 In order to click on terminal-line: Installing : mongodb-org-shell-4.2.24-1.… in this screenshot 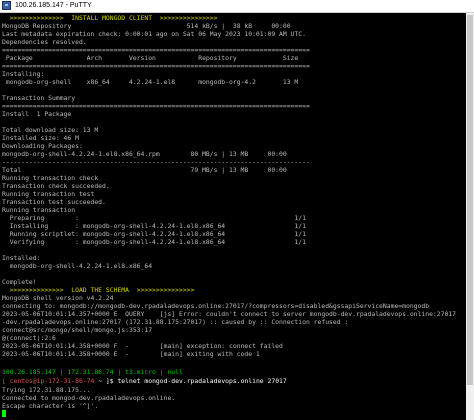, I will do `click(154, 226)`.